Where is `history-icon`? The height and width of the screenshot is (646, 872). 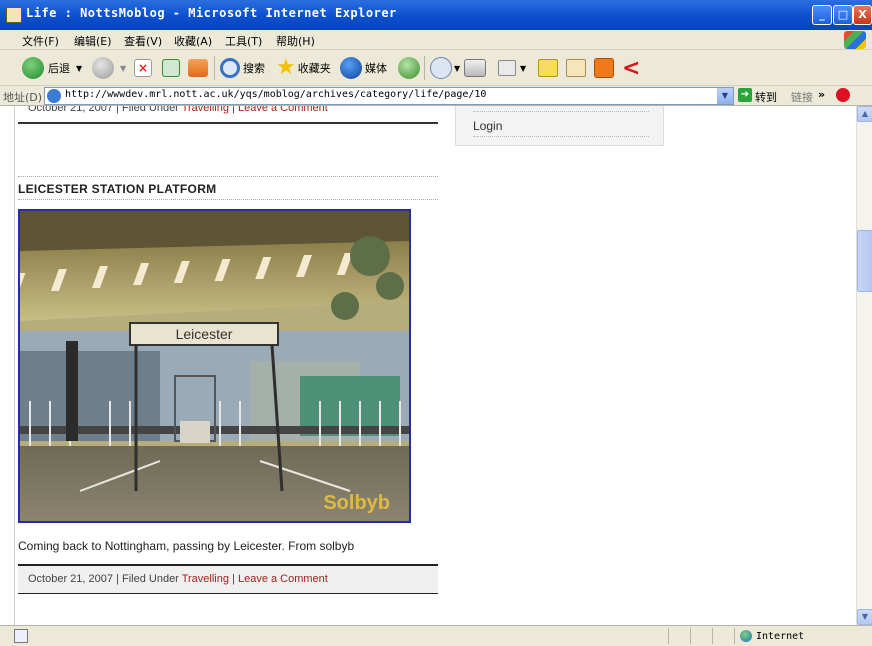 history-icon is located at coordinates (409, 68).